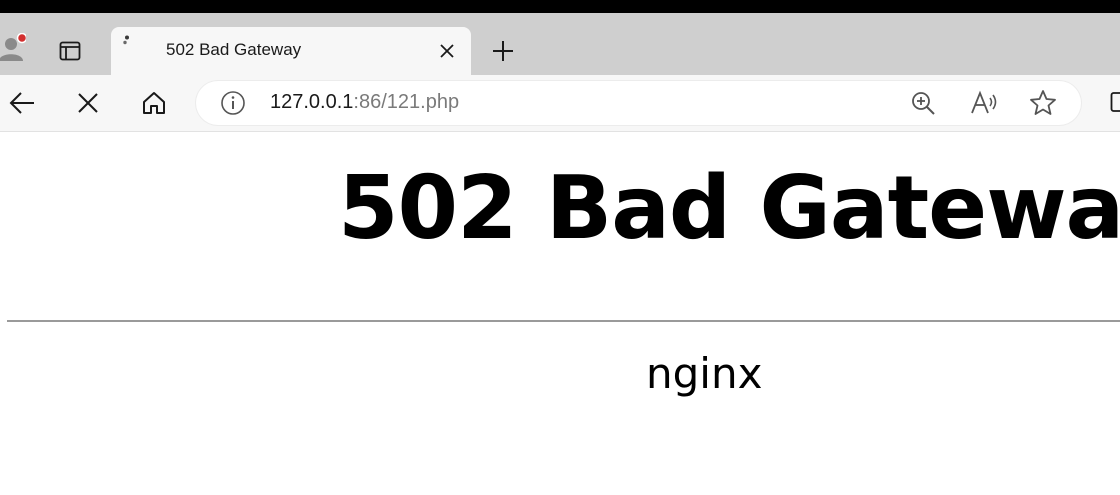  What do you see at coordinates (22, 103) in the screenshot?
I see `back-arrow-icon` at bounding box center [22, 103].